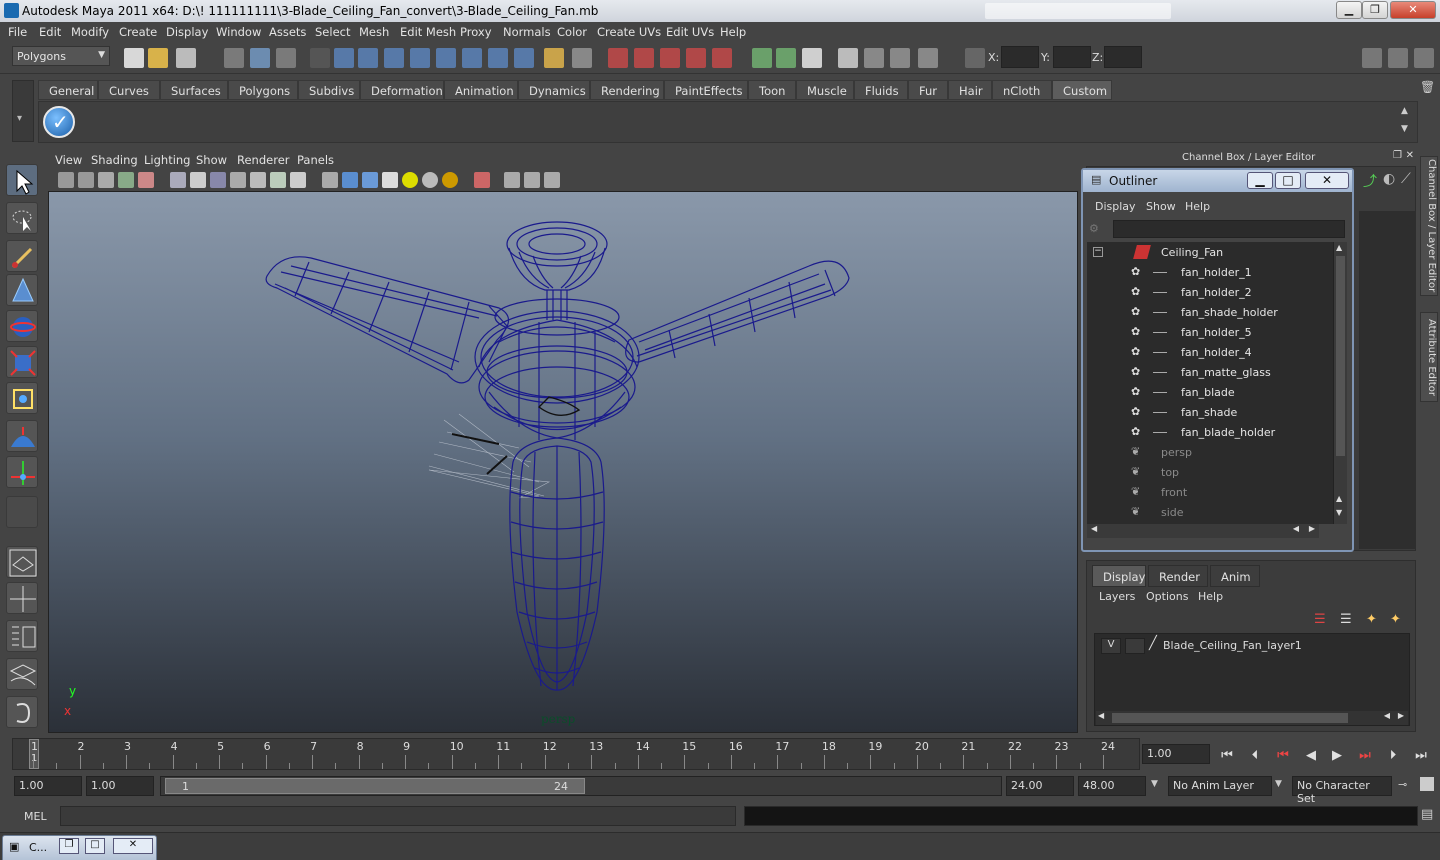 The width and height of the screenshot is (1440, 860). What do you see at coordinates (1375, 10) in the screenshot?
I see `maximize-button: ❐` at bounding box center [1375, 10].